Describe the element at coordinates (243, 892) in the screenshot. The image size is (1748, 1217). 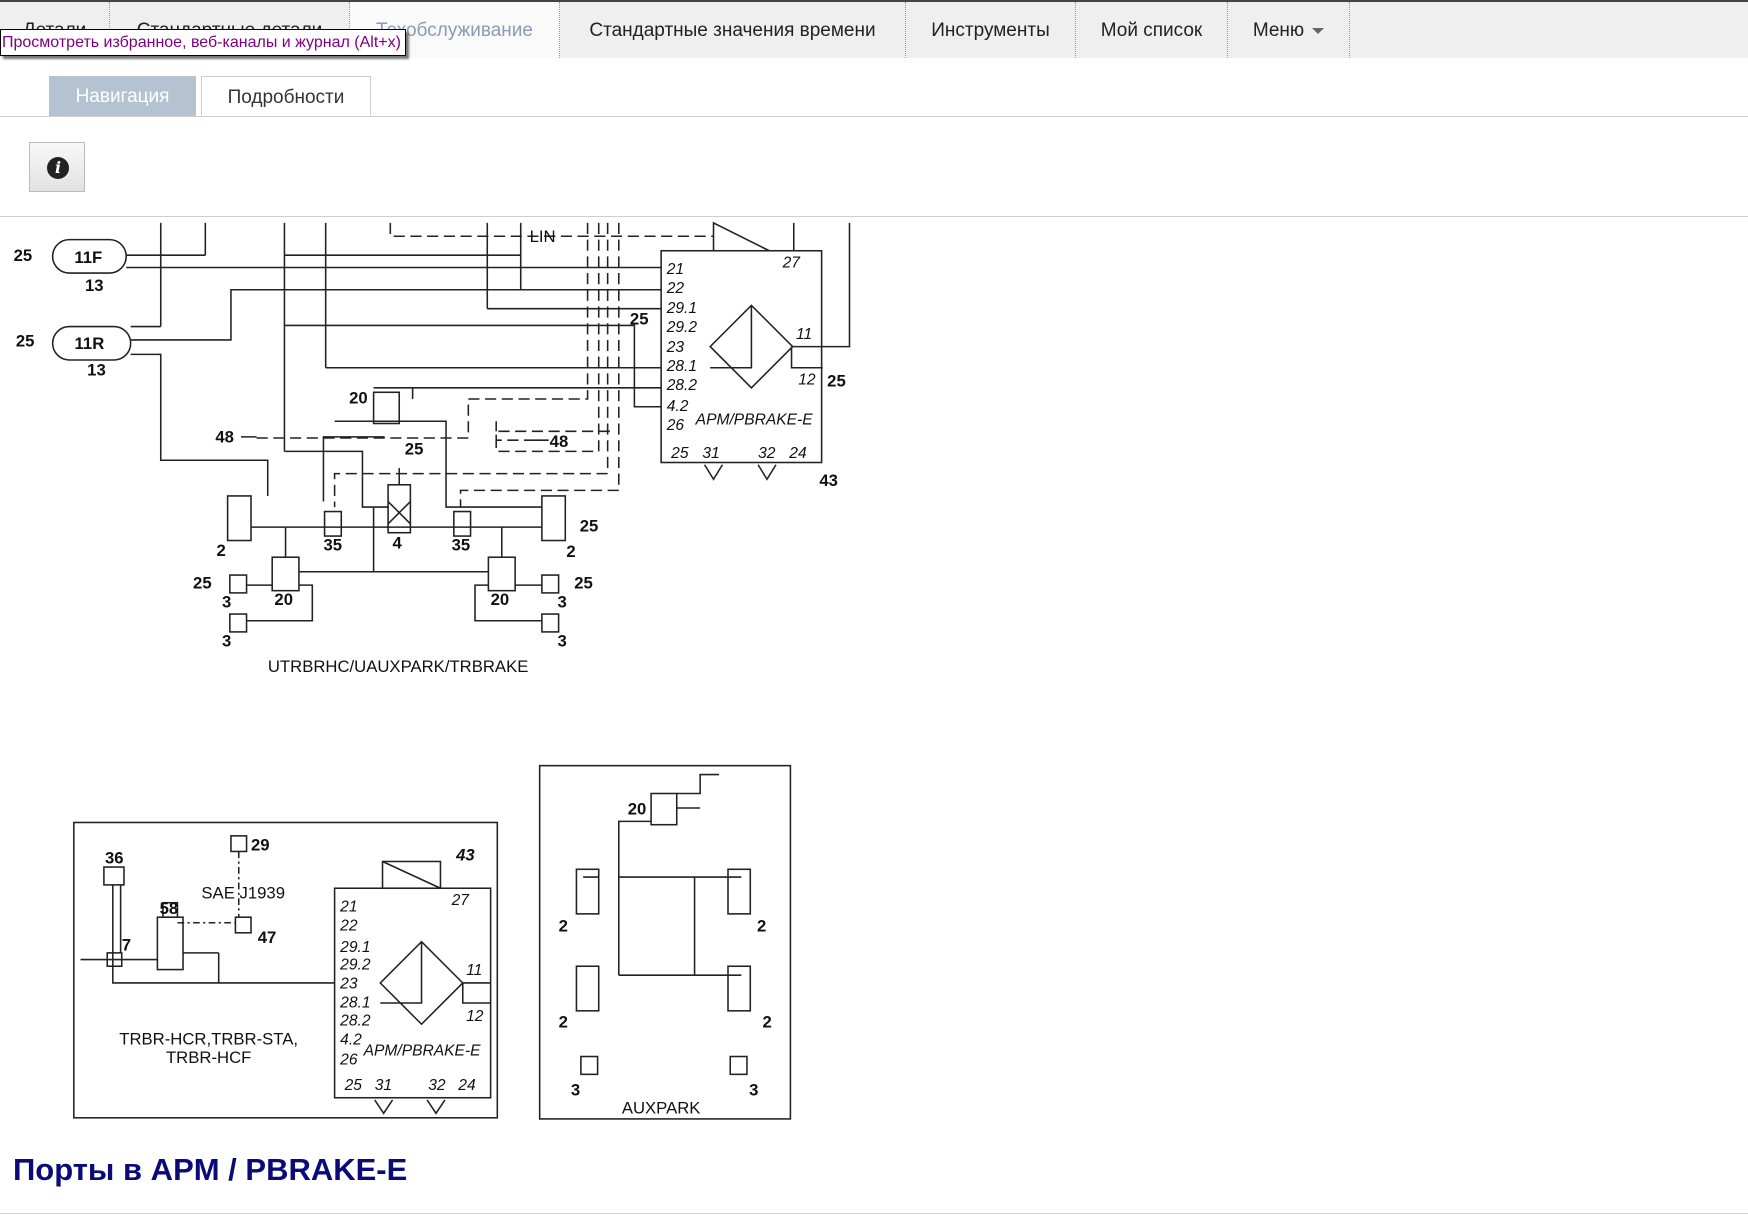
I see `bus-label: SAE J1939` at that location.